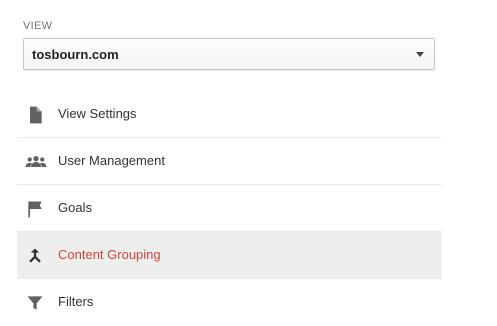  Describe the element at coordinates (75, 207) in the screenshot. I see `menu-item-label: Goals` at that location.